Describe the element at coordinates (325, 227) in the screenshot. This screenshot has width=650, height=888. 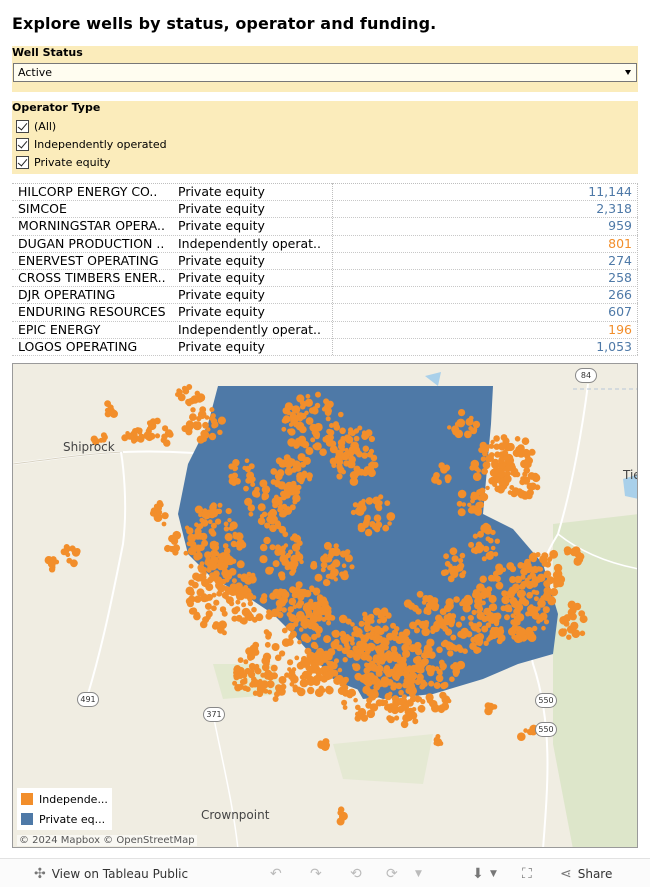
I see `table-row: MORNINGSTAR OPERA.. Private equity 959` at that location.